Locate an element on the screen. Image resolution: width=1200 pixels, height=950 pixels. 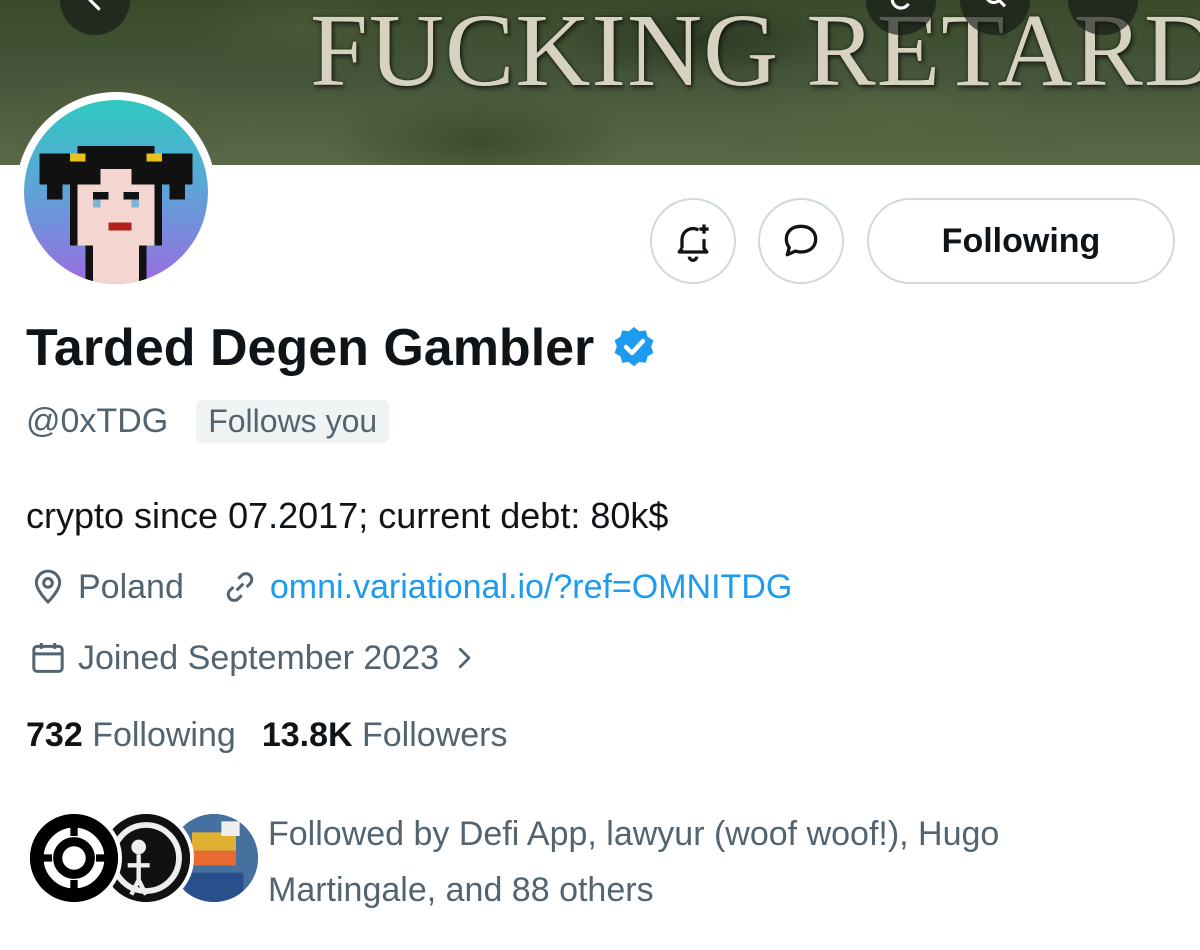
handle-row: @0xTDG Follows you is located at coordinates (208, 421).